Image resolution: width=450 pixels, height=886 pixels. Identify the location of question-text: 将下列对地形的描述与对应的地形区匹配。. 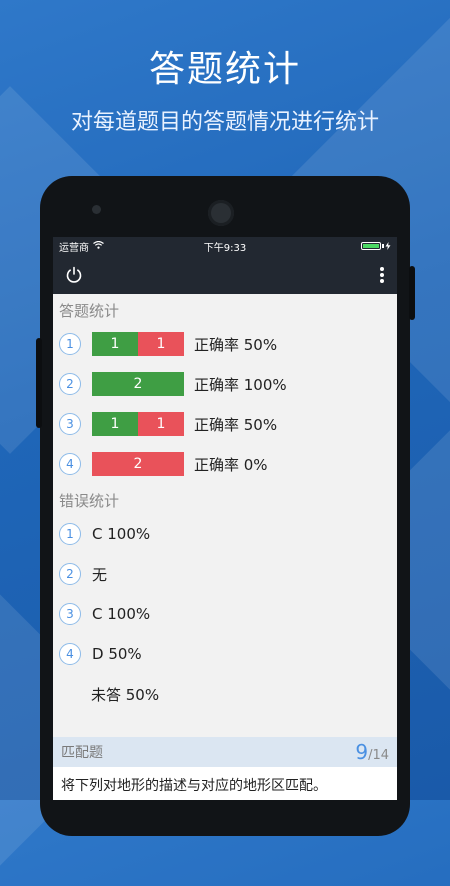
(225, 783).